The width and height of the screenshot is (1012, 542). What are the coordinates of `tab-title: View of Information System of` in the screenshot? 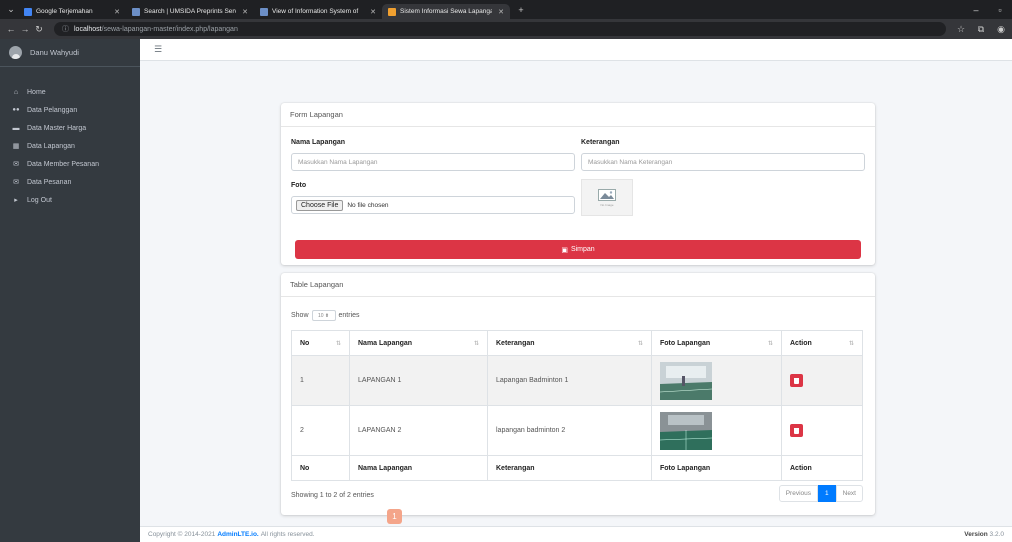 It's located at (315, 11).